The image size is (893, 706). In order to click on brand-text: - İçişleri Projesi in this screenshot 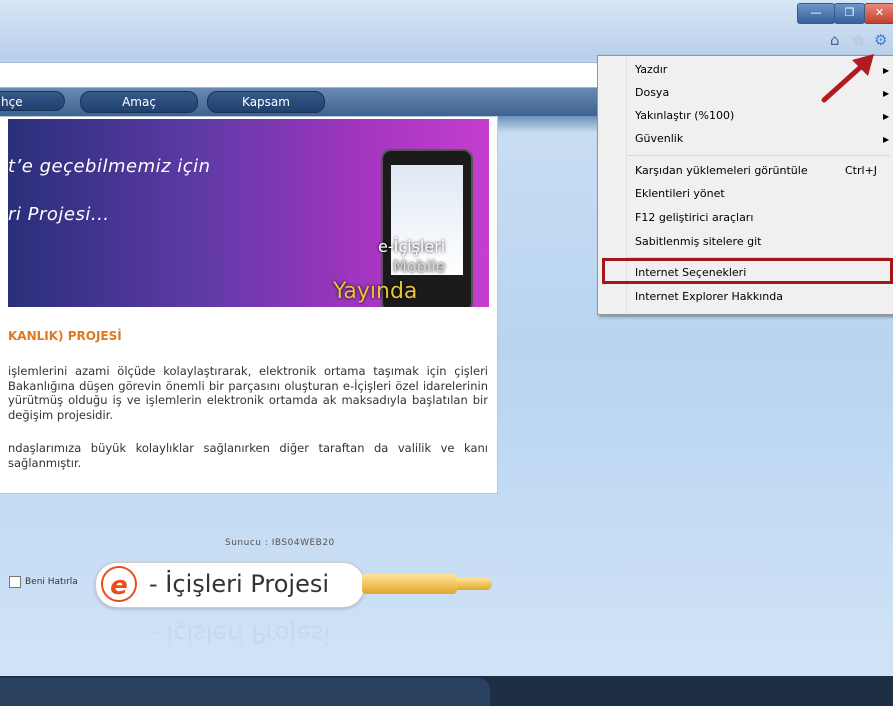, I will do `click(239, 584)`.